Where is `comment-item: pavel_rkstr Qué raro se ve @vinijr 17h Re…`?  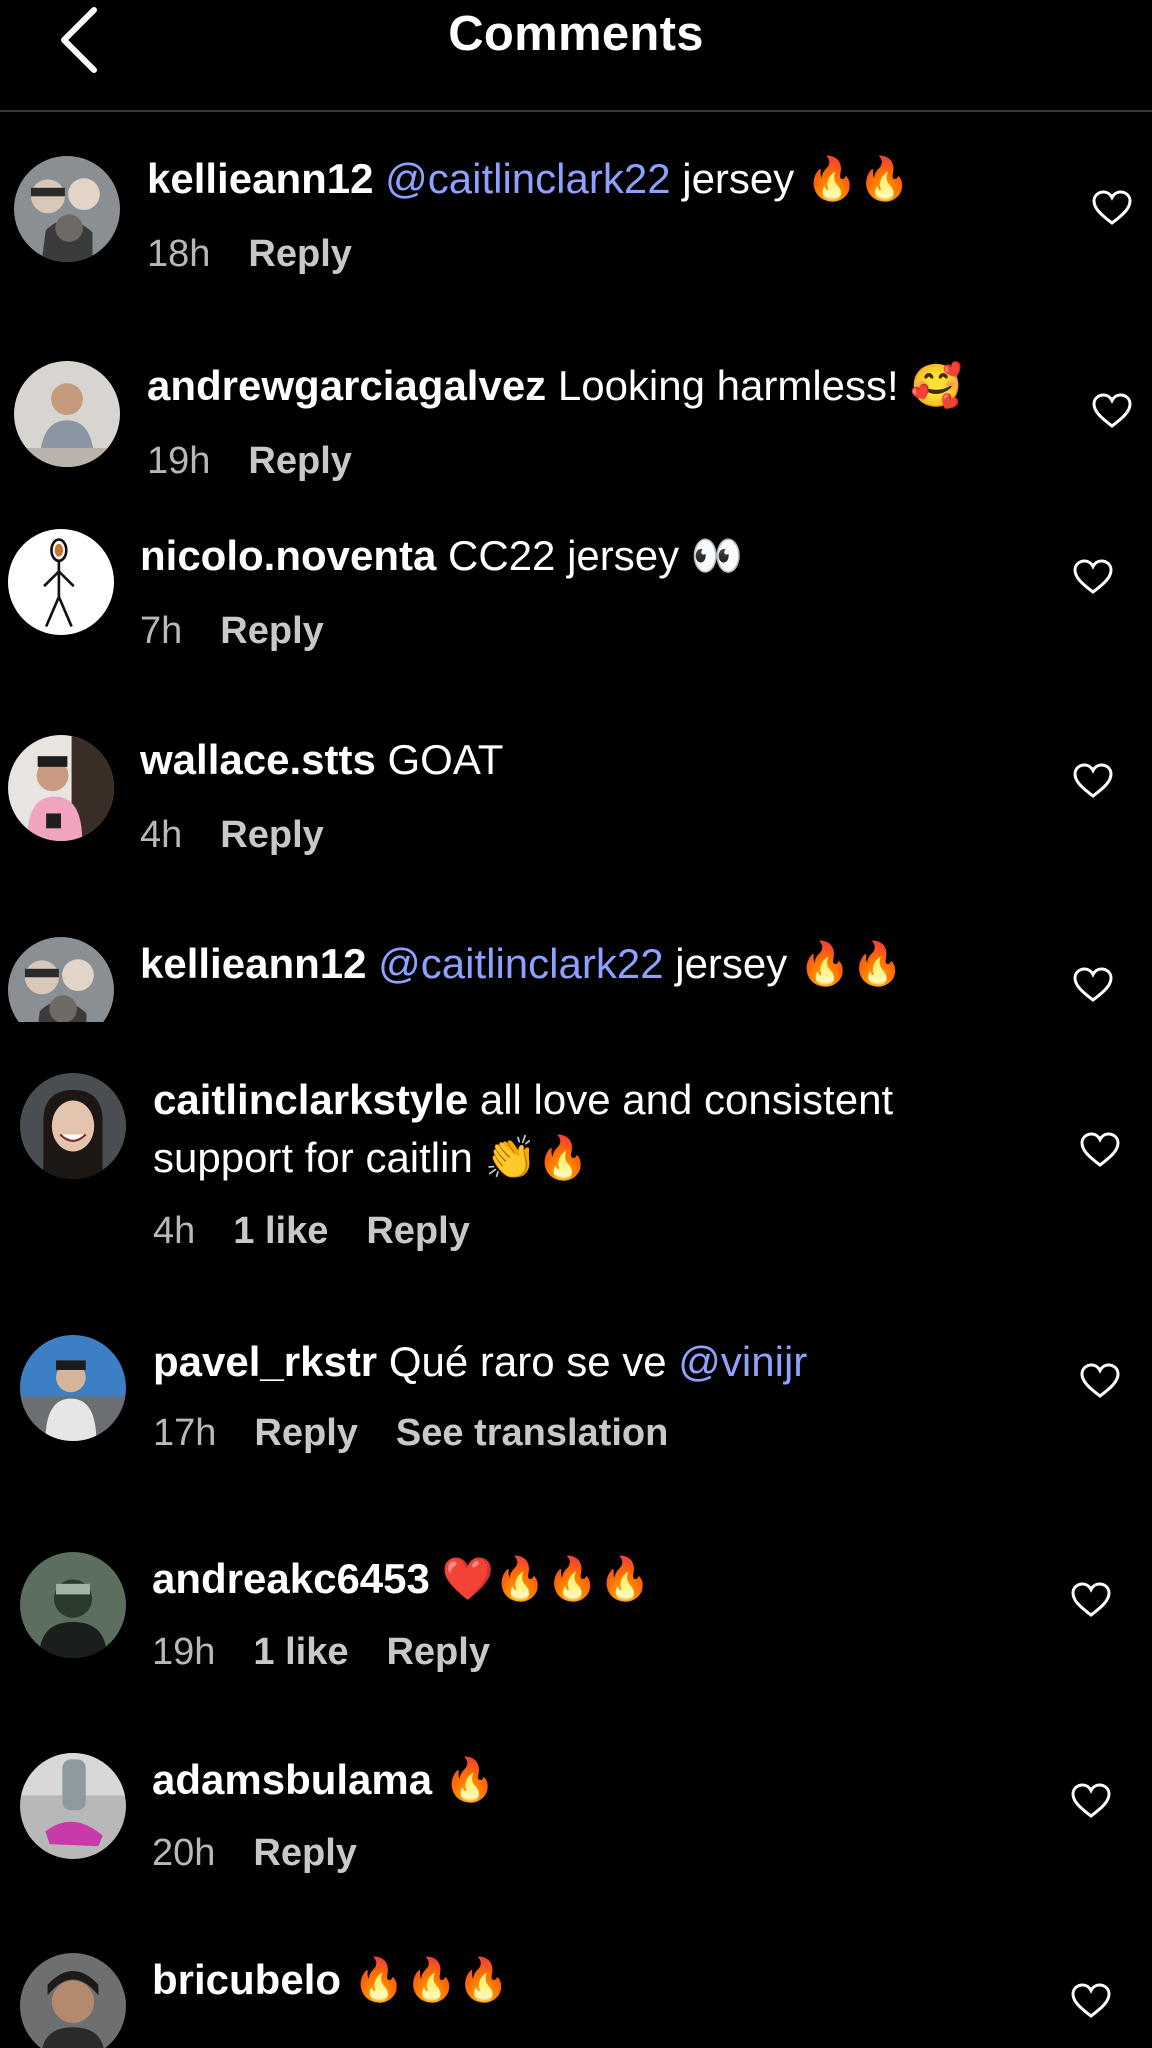
comment-item: pavel_rkstr Qué raro se ve @vinijr 17h Re… is located at coordinates (576, 1408).